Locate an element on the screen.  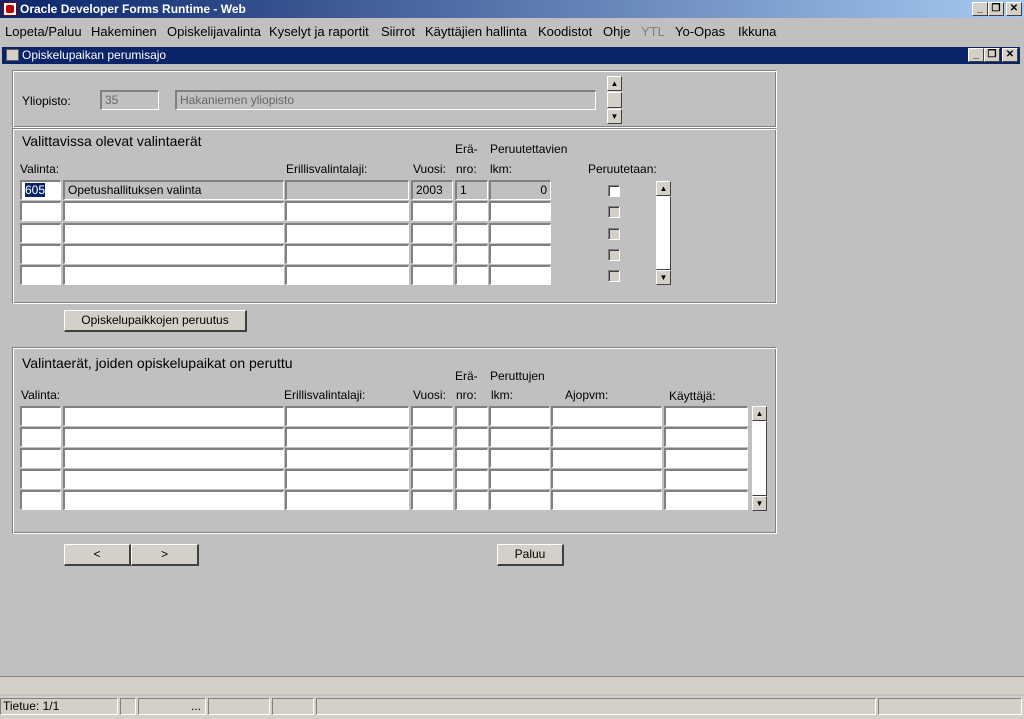
previous-button: < is located at coordinates (97, 555).